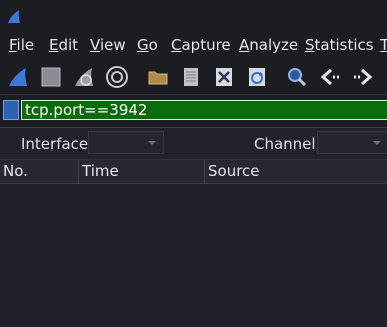 This screenshot has width=387, height=327. I want to click on menu-go: Go, so click(147, 45).